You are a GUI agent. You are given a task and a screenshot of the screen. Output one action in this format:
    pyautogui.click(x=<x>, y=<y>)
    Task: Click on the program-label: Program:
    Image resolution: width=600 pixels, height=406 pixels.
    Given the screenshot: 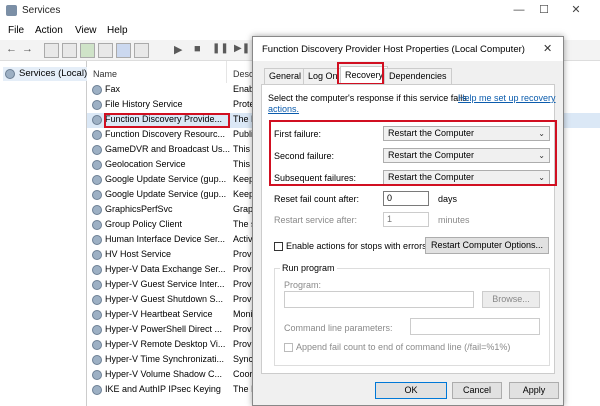 What is the action you would take?
    pyautogui.click(x=303, y=285)
    